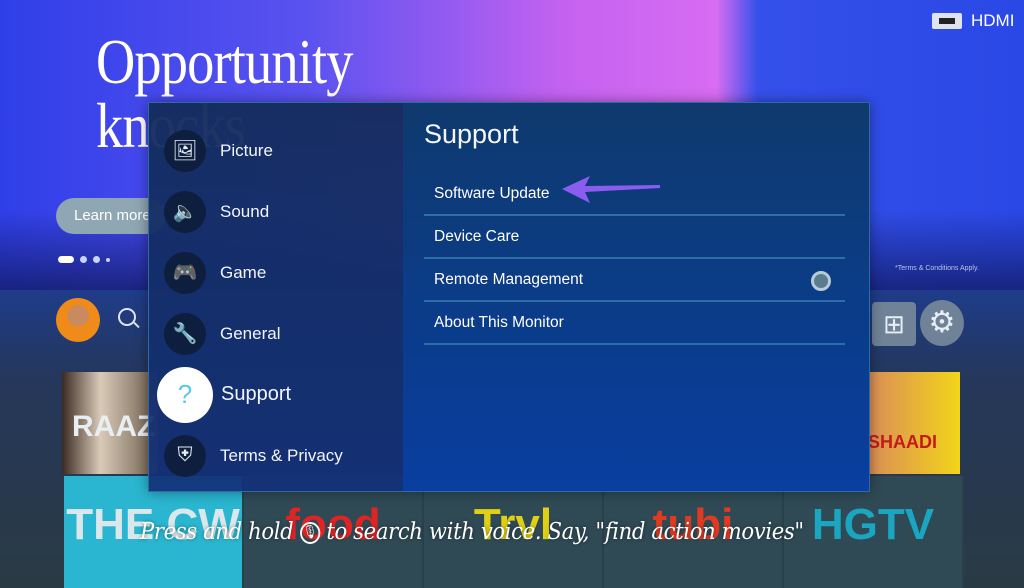 Image resolution: width=1024 pixels, height=588 pixels. What do you see at coordinates (185, 455) in the screenshot?
I see `shield-icon: ⛨` at bounding box center [185, 455].